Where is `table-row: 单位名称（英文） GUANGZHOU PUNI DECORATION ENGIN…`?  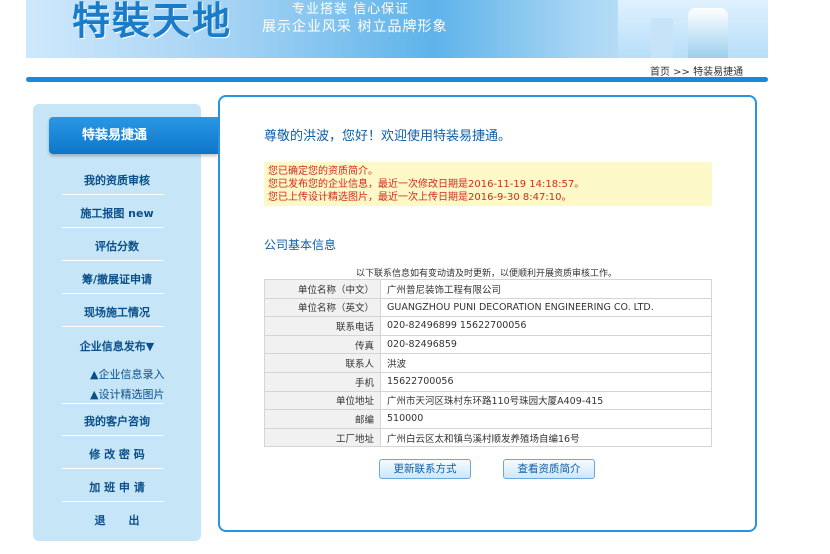
table-row: 单位名称（英文） GUANGZHOU PUNI DECORATION ENGIN… is located at coordinates (488, 307).